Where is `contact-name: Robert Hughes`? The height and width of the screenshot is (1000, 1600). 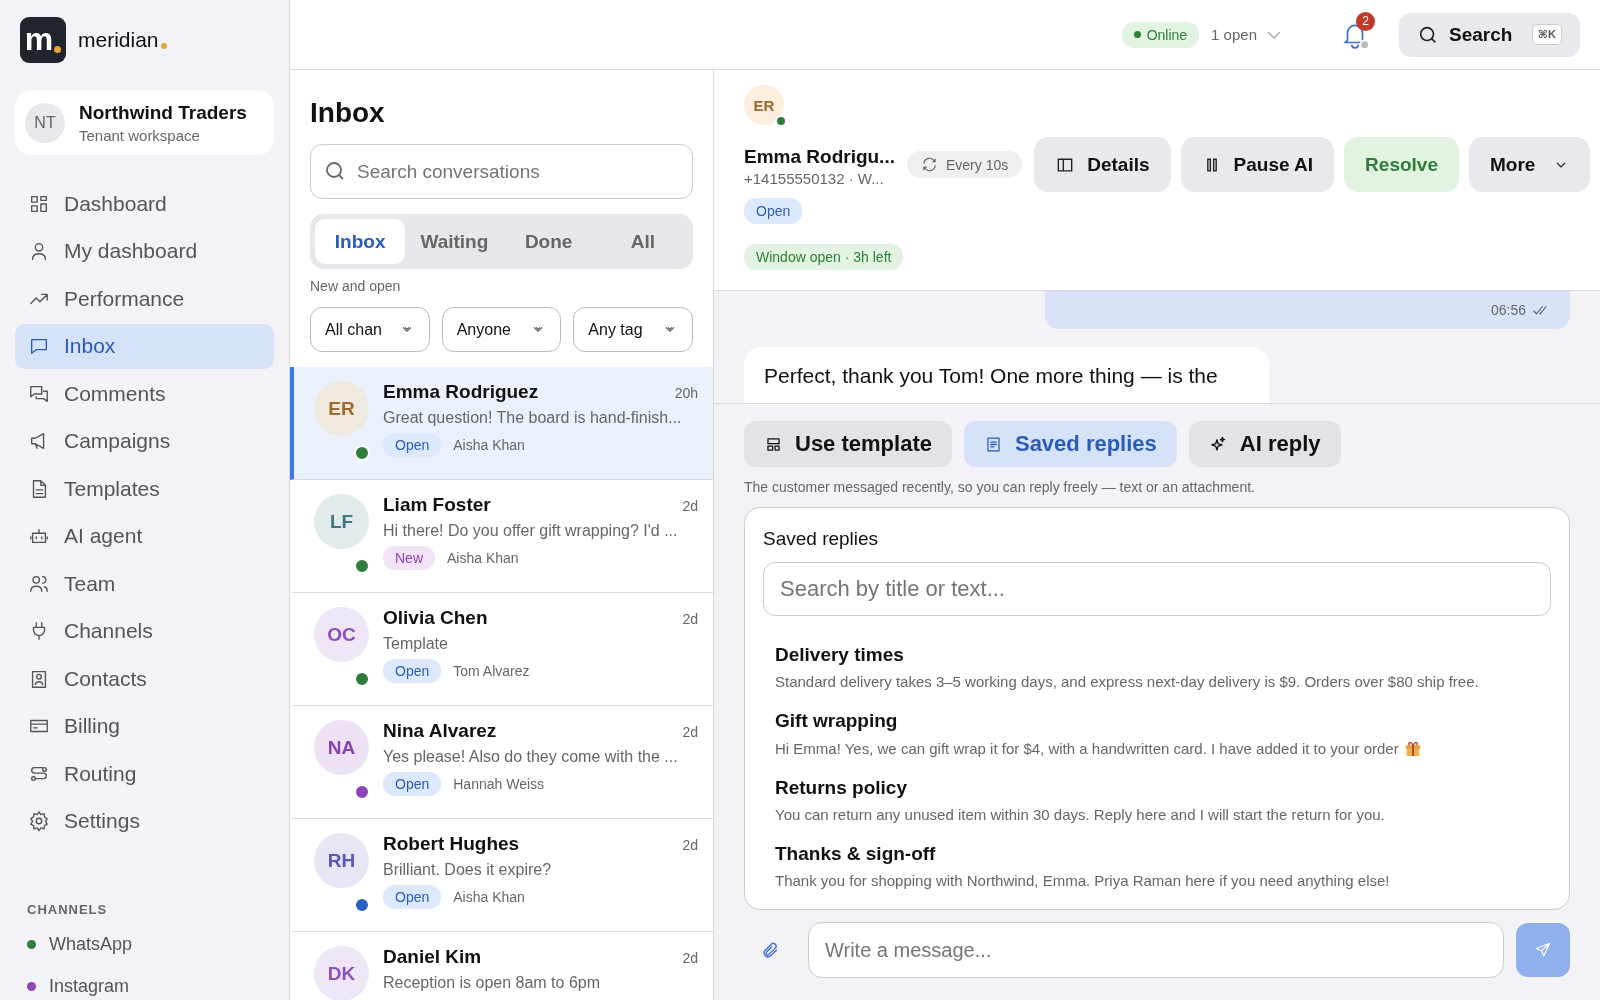
contact-name: Robert Hughes is located at coordinates (451, 844).